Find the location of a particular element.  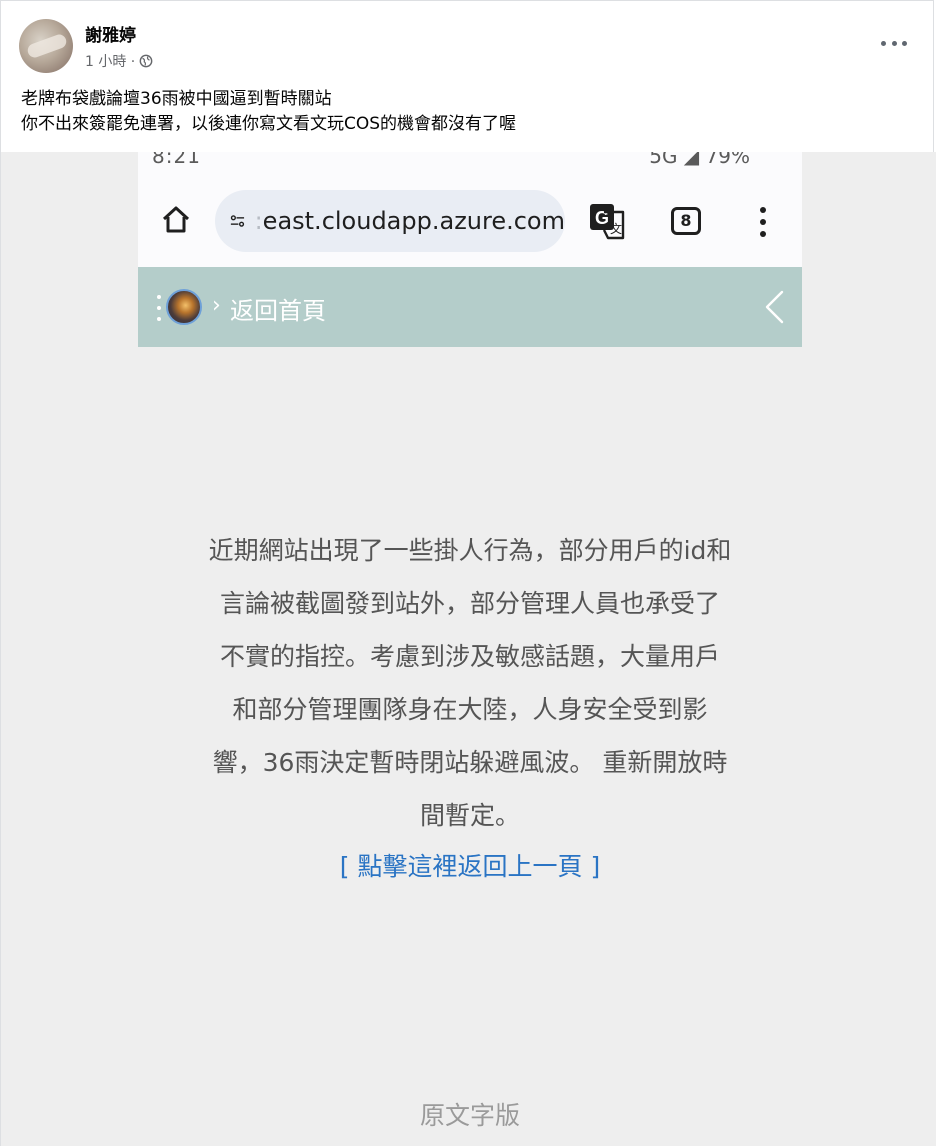

translate-icon: G 文 is located at coordinates (607, 221).